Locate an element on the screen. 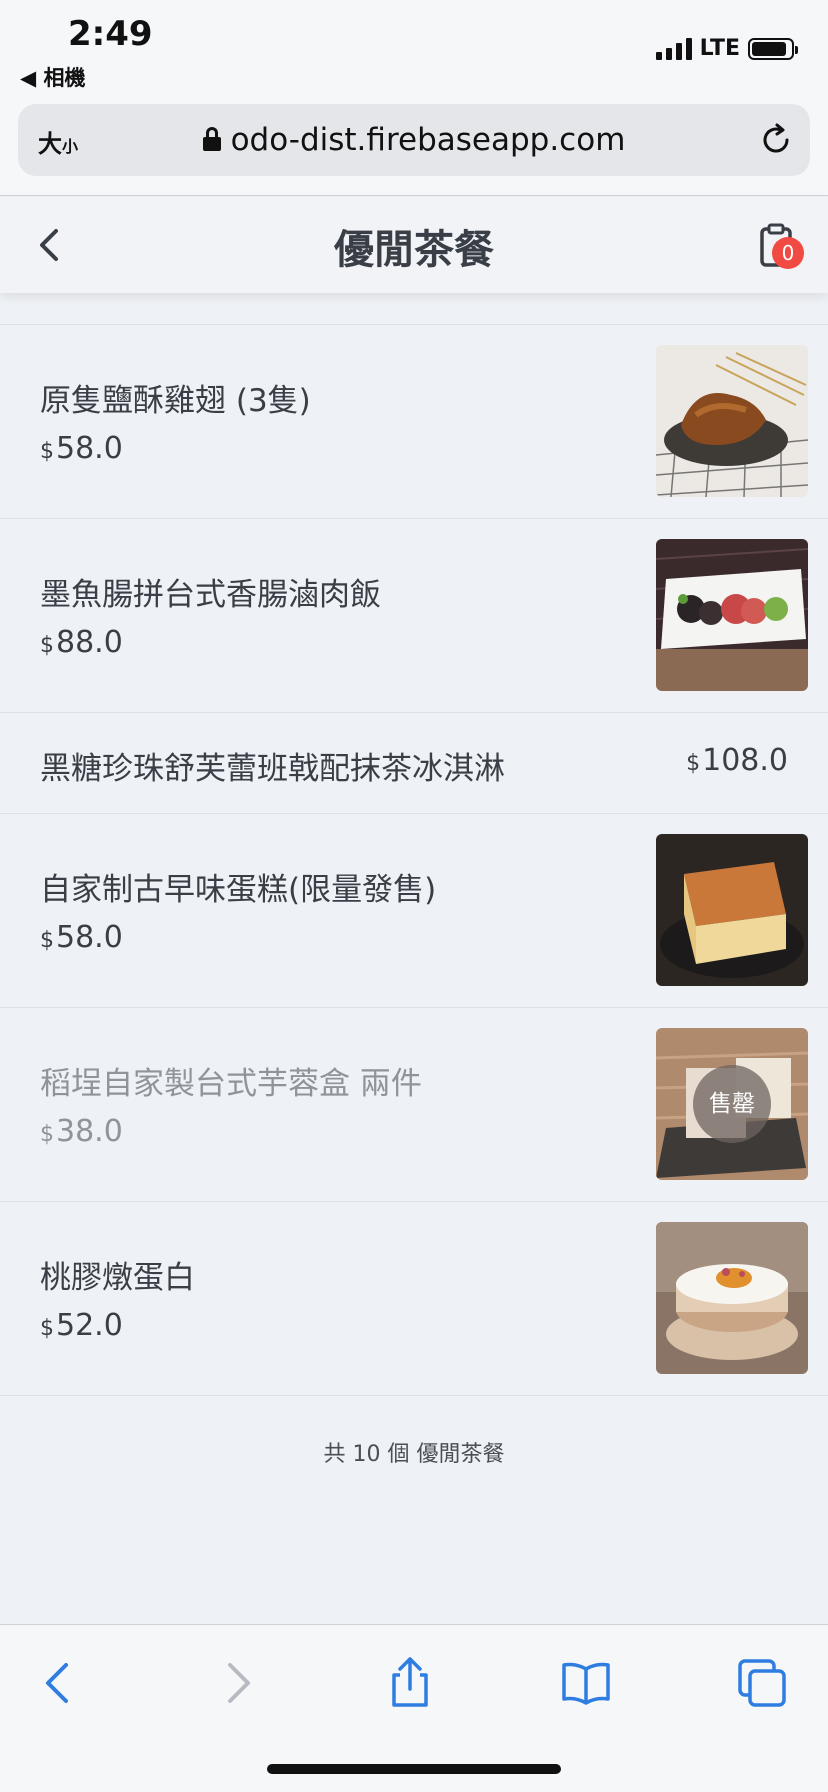  browser-back-icon is located at coordinates (60, 1683).